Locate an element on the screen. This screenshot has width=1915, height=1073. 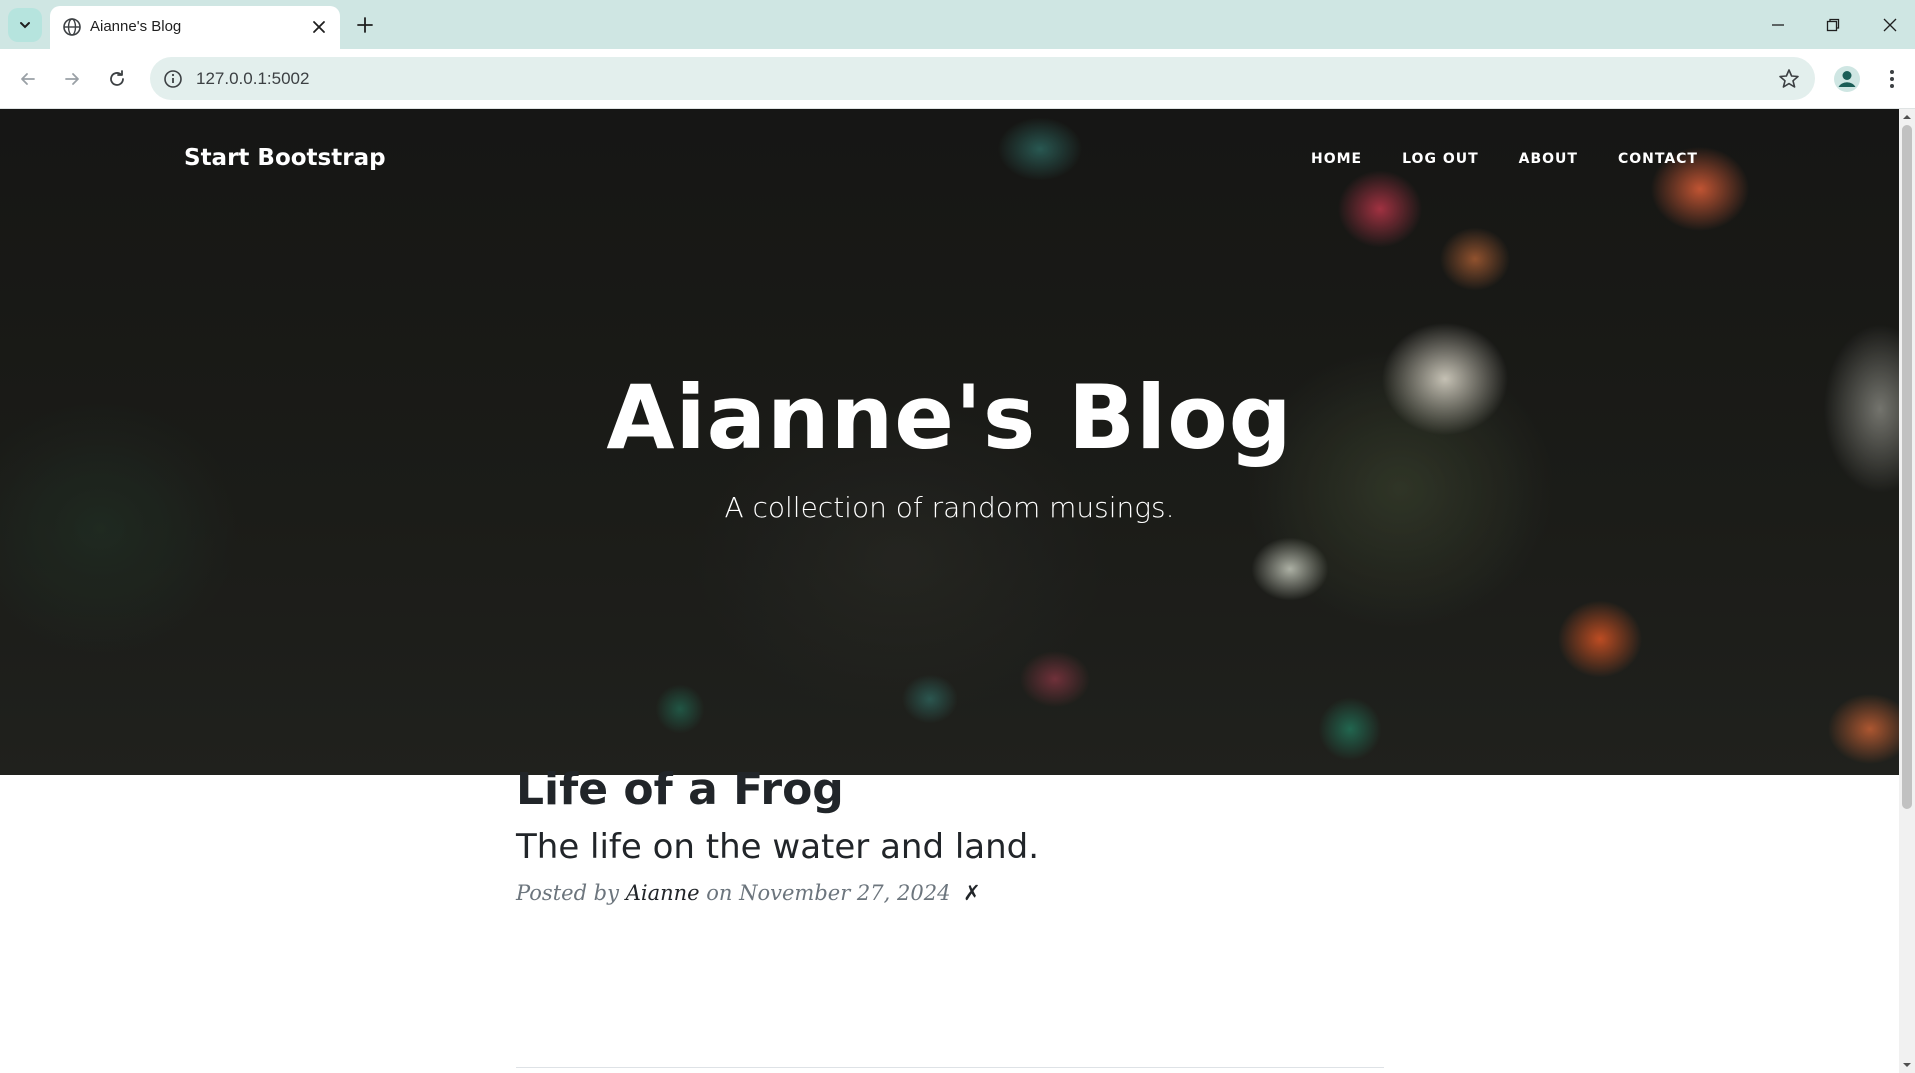
navbar-brand: Start Bootstrap is located at coordinates (285, 158).